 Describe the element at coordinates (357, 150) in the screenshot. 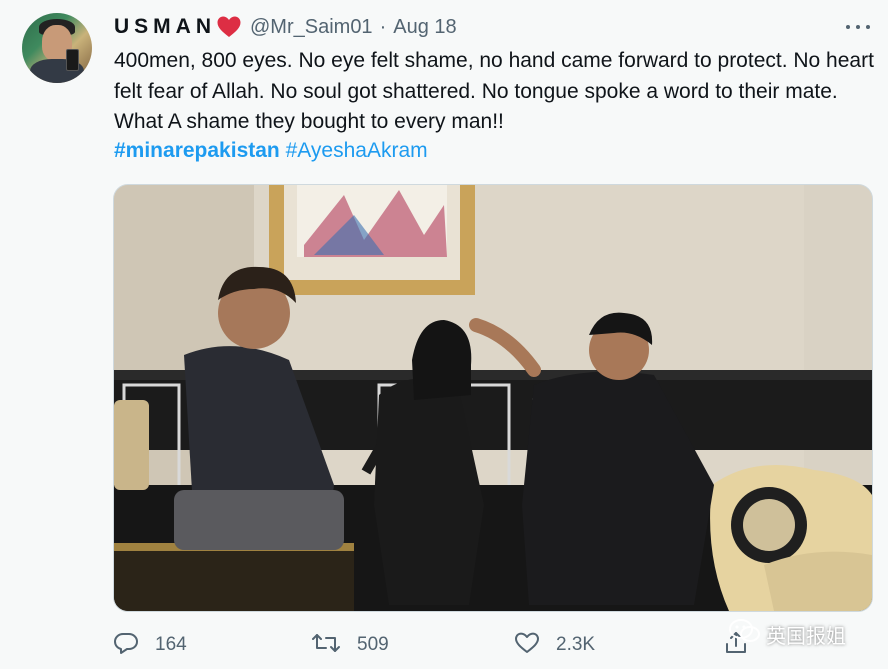

I see `hashtag-ayeshaakram: #AyeshaAkram` at that location.